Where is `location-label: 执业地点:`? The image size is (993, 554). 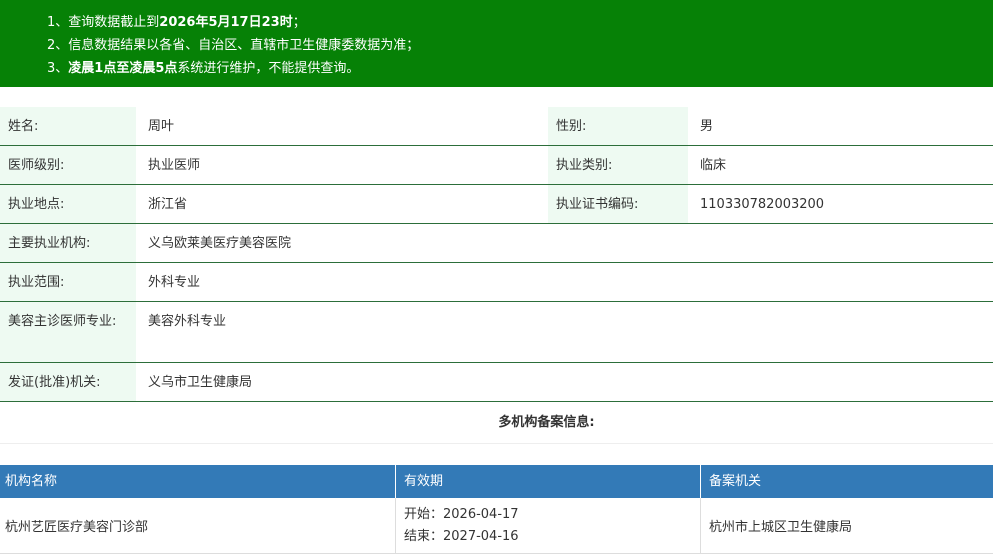 location-label: 执业地点: is located at coordinates (68, 204).